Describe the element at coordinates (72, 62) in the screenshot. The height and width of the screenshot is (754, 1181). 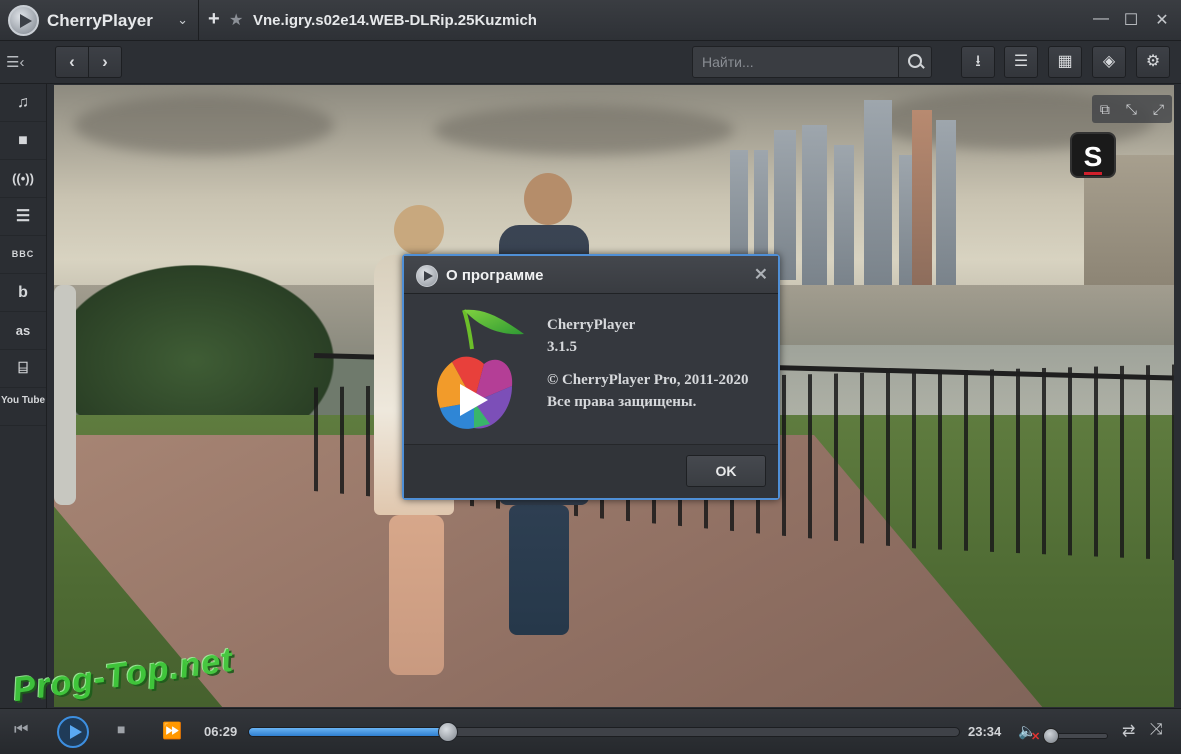
I see `back-button: ‹` at that location.